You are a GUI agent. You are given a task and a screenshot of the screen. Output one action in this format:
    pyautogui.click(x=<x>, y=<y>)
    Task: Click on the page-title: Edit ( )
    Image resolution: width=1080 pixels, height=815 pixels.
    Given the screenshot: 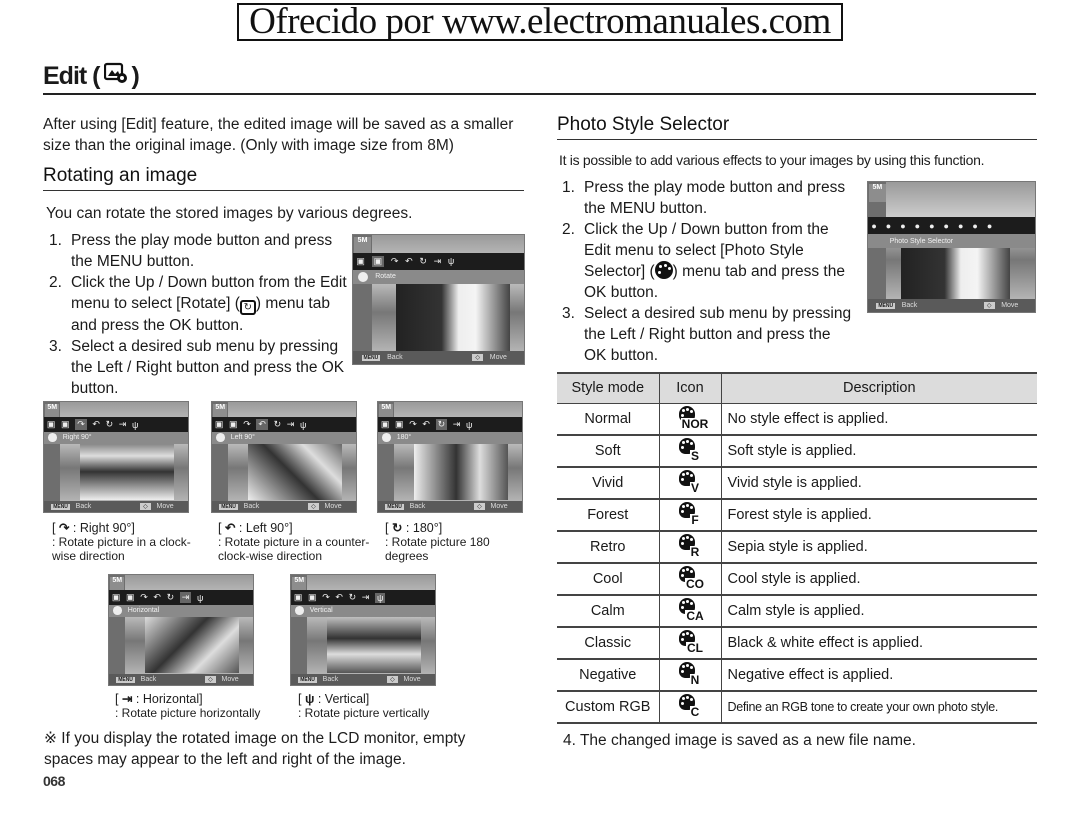 What is the action you would take?
    pyautogui.click(x=91, y=76)
    